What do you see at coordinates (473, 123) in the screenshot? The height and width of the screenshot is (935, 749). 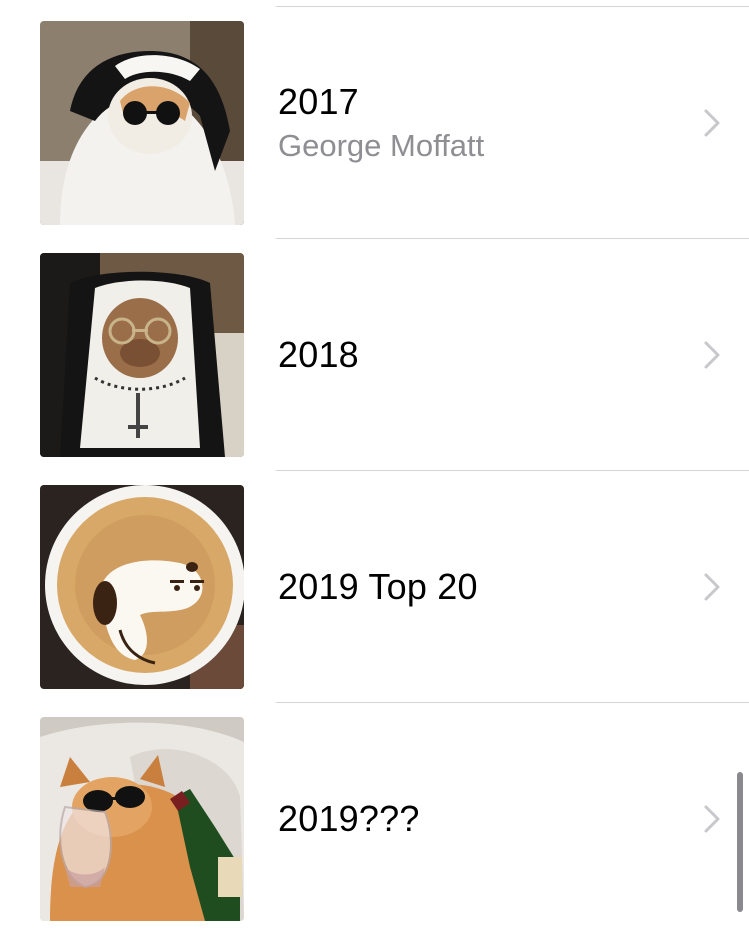 I see `album-texts: 2017 George Moffatt` at bounding box center [473, 123].